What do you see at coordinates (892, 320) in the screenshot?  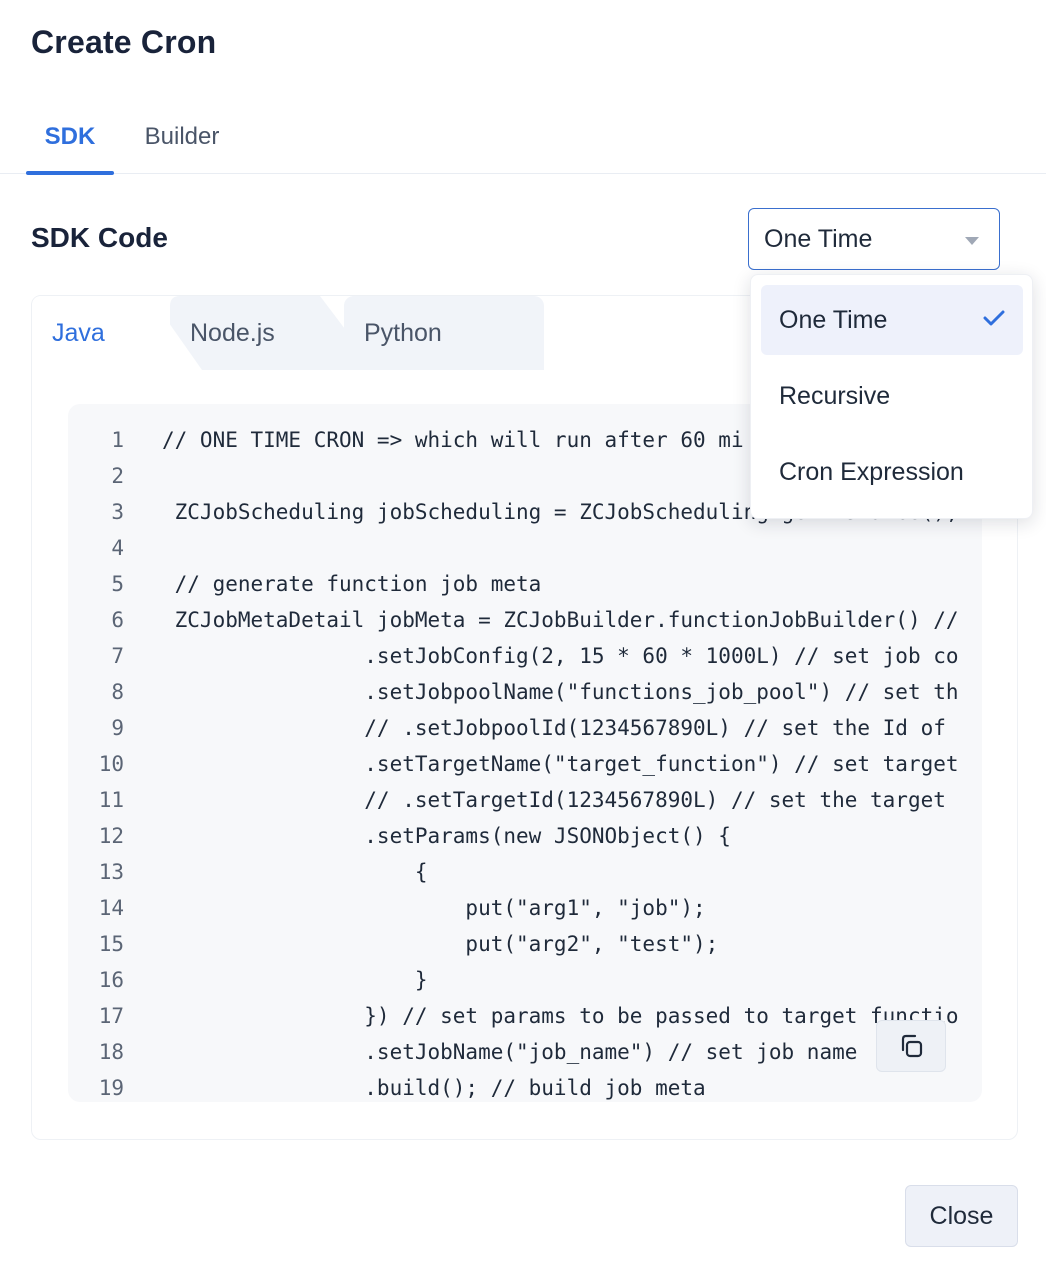 I see `option-one-time: One Time` at bounding box center [892, 320].